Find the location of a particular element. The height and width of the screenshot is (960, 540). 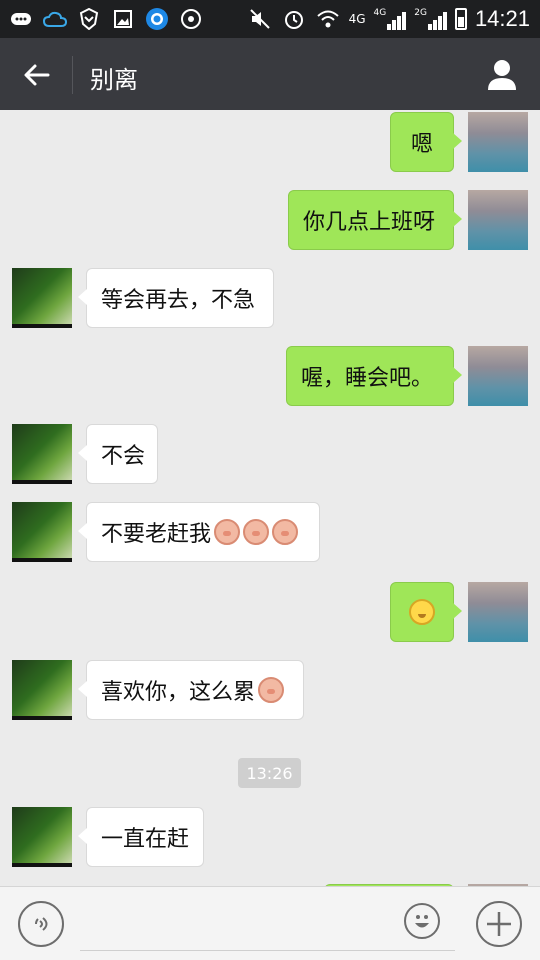

alarm-icon is located at coordinates (294, 19).